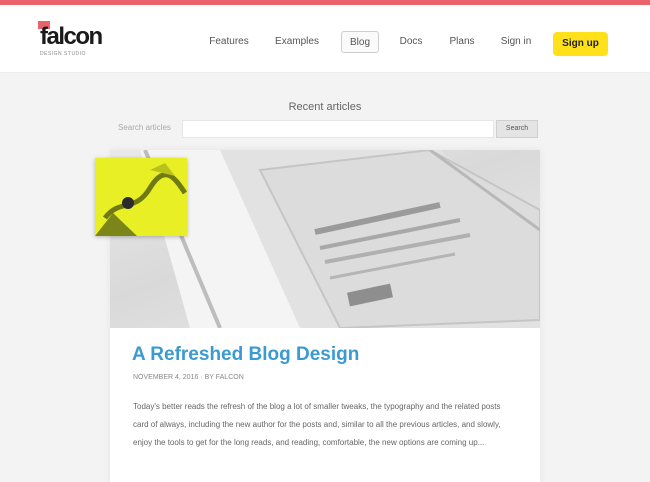 Image resolution: width=650 pixels, height=482 pixels. Describe the element at coordinates (580, 44) in the screenshot. I see `sign-up-button: Sign up` at that location.